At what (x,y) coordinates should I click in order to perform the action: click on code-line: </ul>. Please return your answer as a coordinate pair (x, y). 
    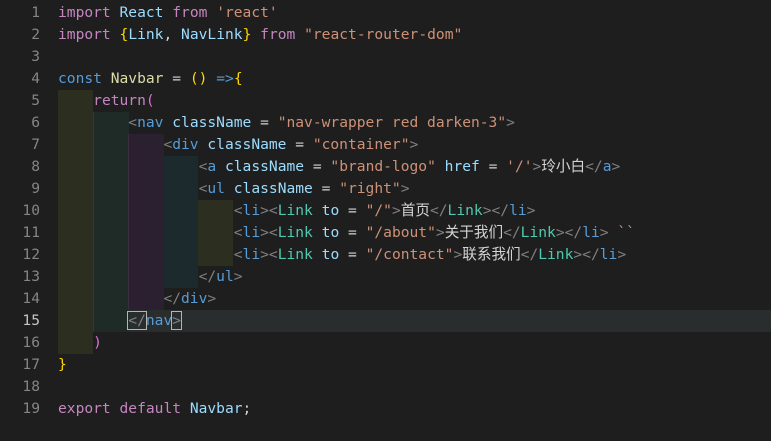
    Looking at the image, I should click on (414, 277).